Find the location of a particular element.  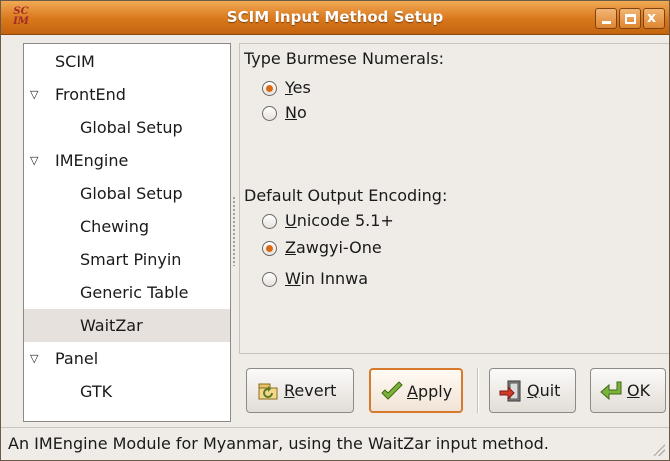

button-separator is located at coordinates (478, 390).